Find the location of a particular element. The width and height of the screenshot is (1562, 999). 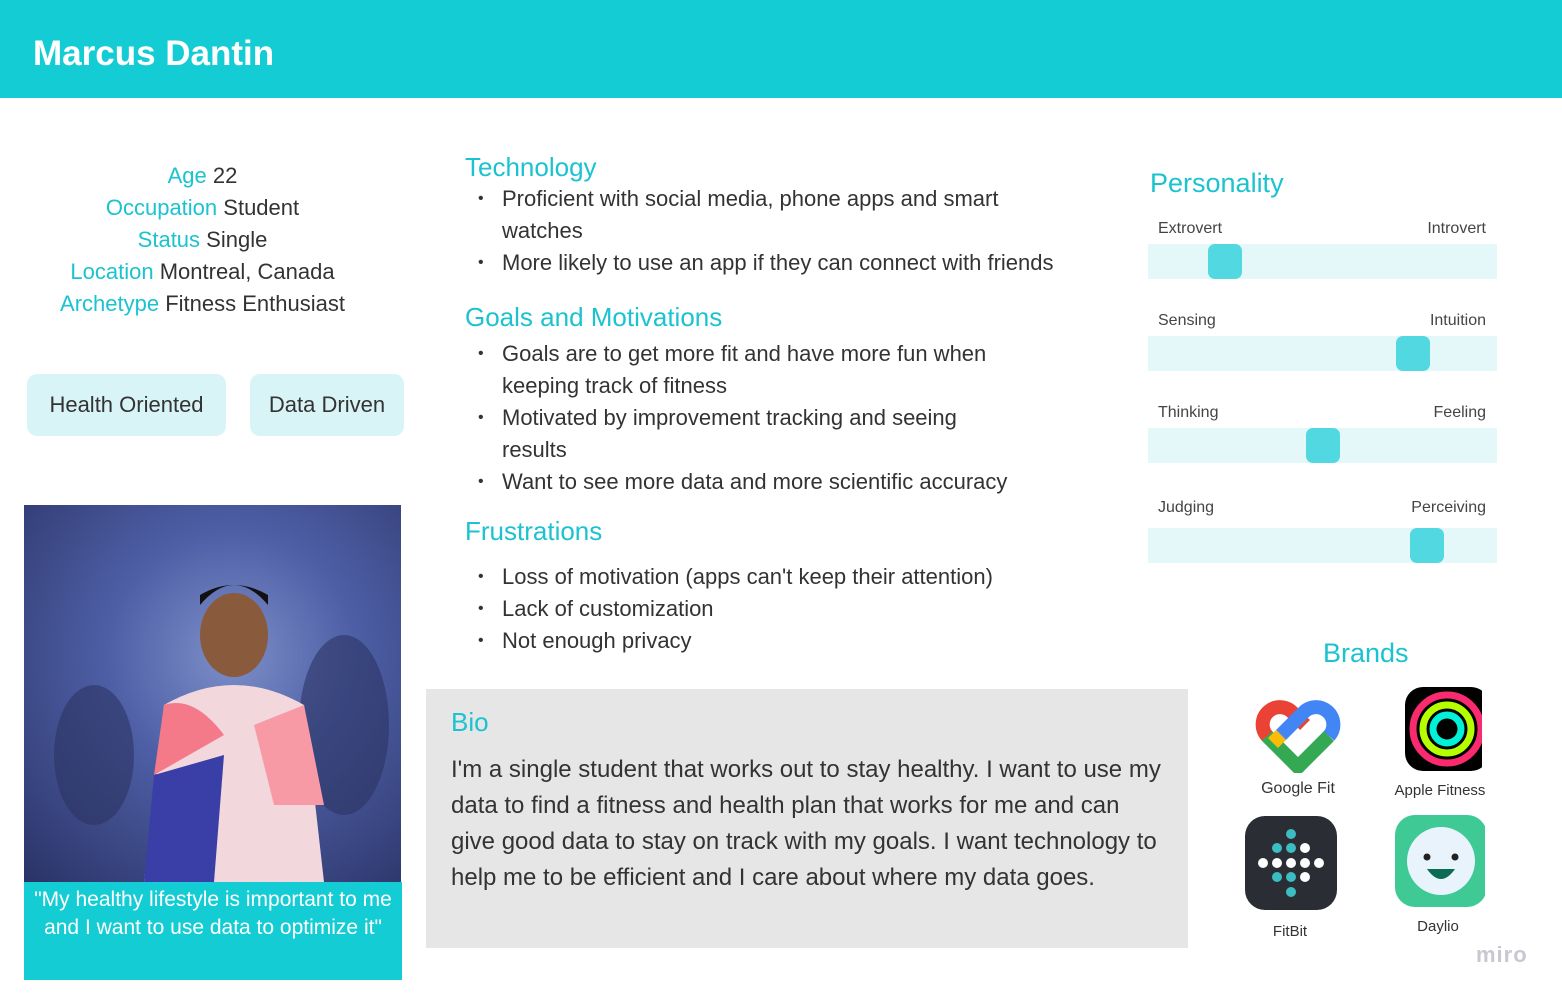

occupation-label: Occupation is located at coordinates (161, 207).